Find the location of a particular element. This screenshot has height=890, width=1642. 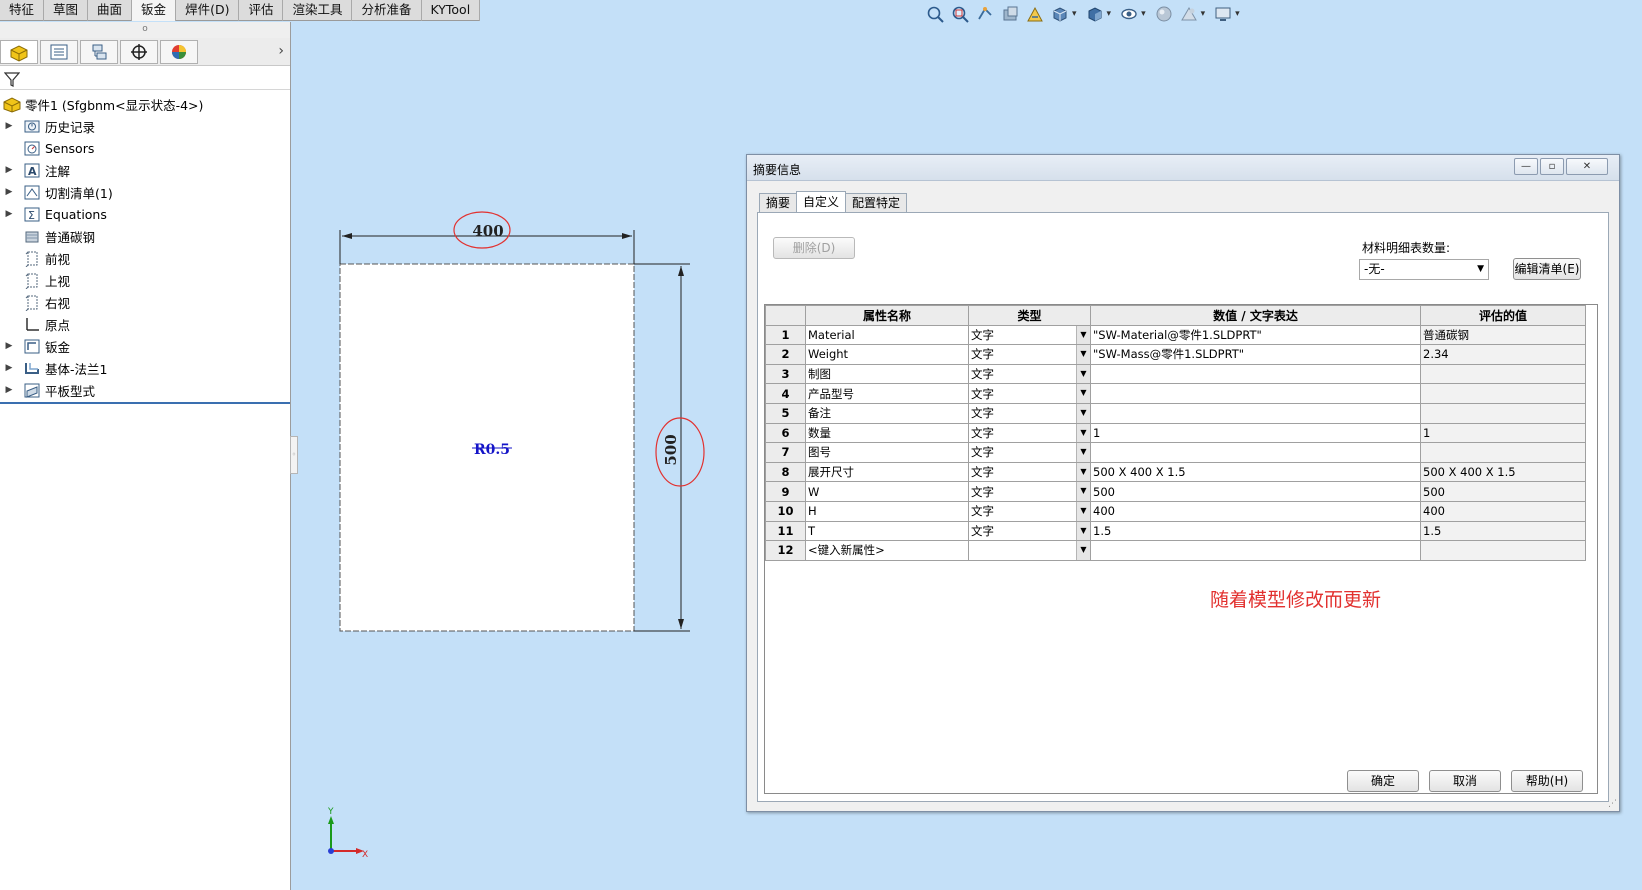

table-row: 9 W 文字 ▼ 500 500 is located at coordinates (1175, 491).